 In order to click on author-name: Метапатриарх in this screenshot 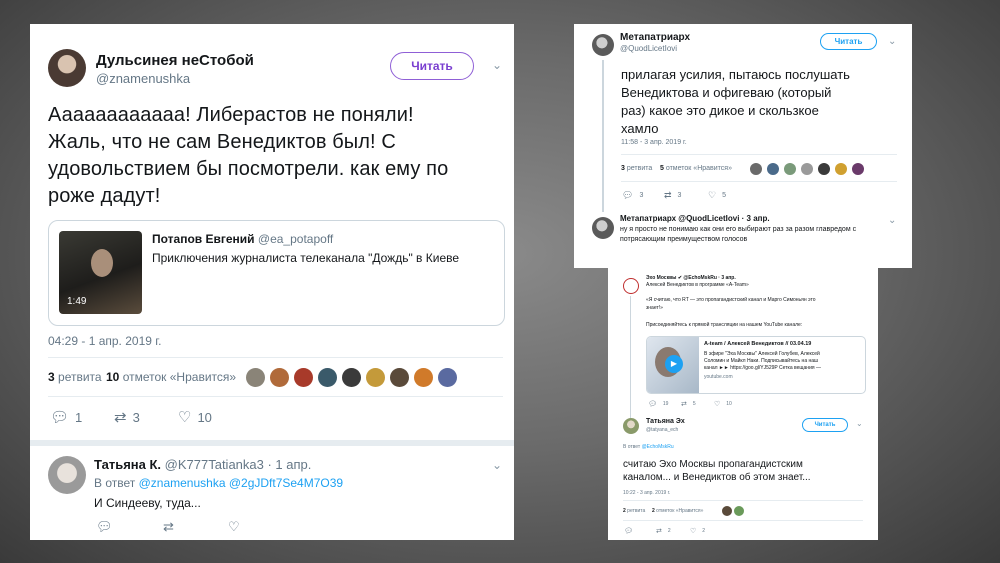, I will do `click(655, 37)`.